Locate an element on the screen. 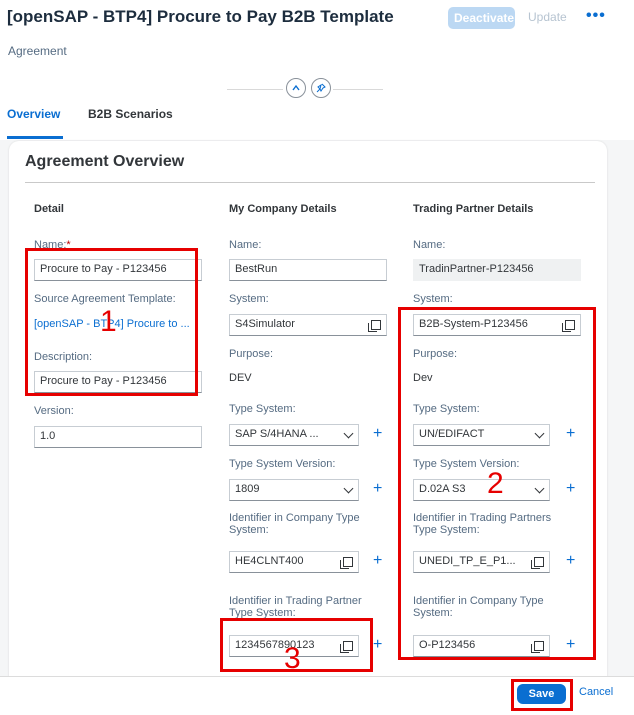 The height and width of the screenshot is (715, 634). company-type-system-version-value: 1809 is located at coordinates (247, 489).